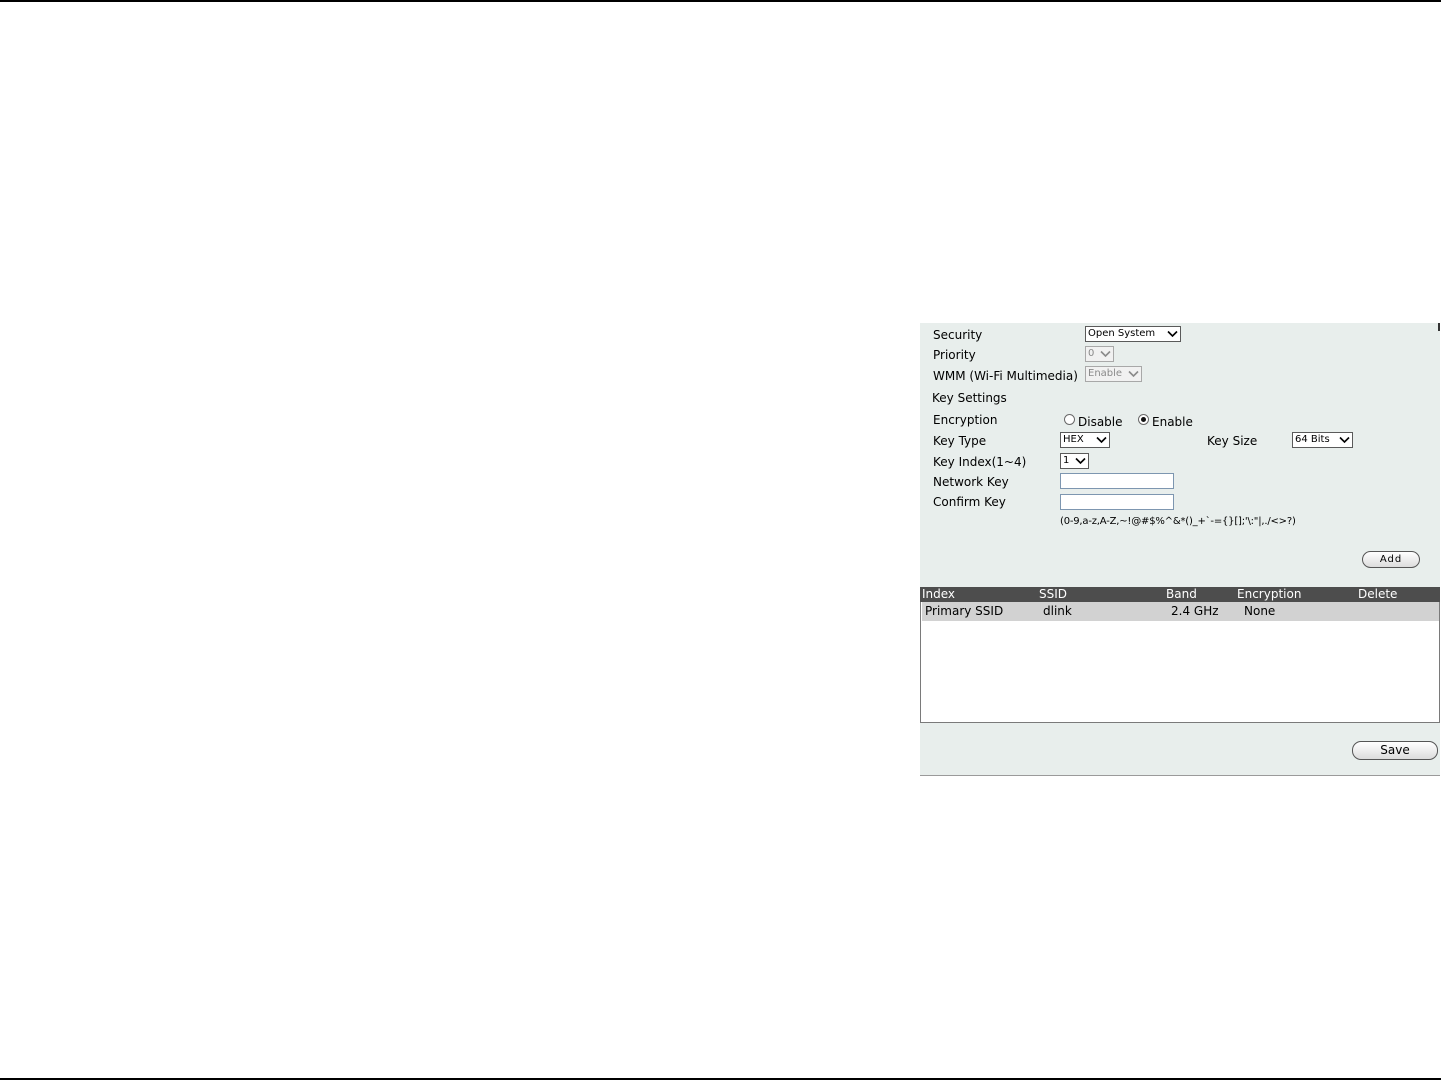 The width and height of the screenshot is (1441, 1081). I want to click on encryption-disable-label: Disable, so click(1100, 422).